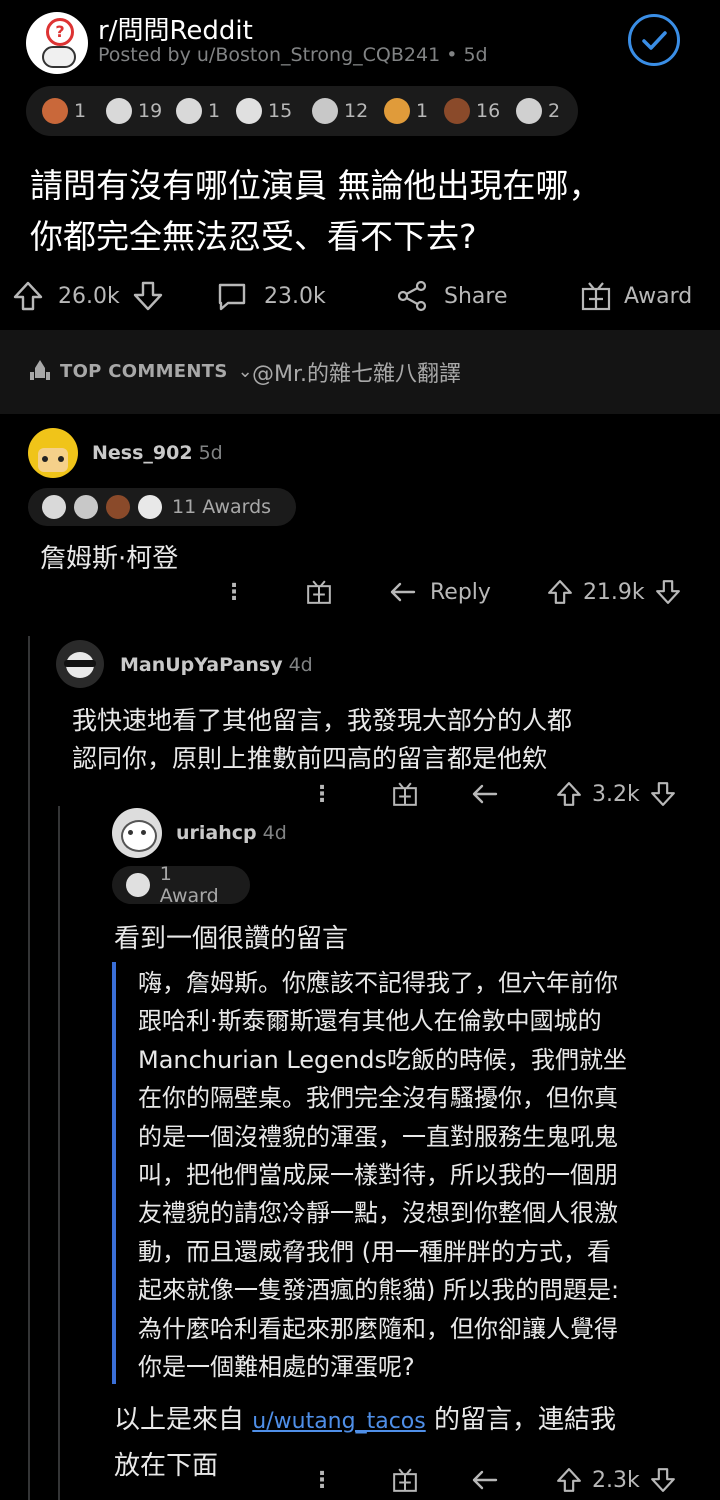 Image resolution: width=720 pixels, height=1500 pixels. What do you see at coordinates (89, 296) in the screenshot?
I see `post-score: 26.0k` at bounding box center [89, 296].